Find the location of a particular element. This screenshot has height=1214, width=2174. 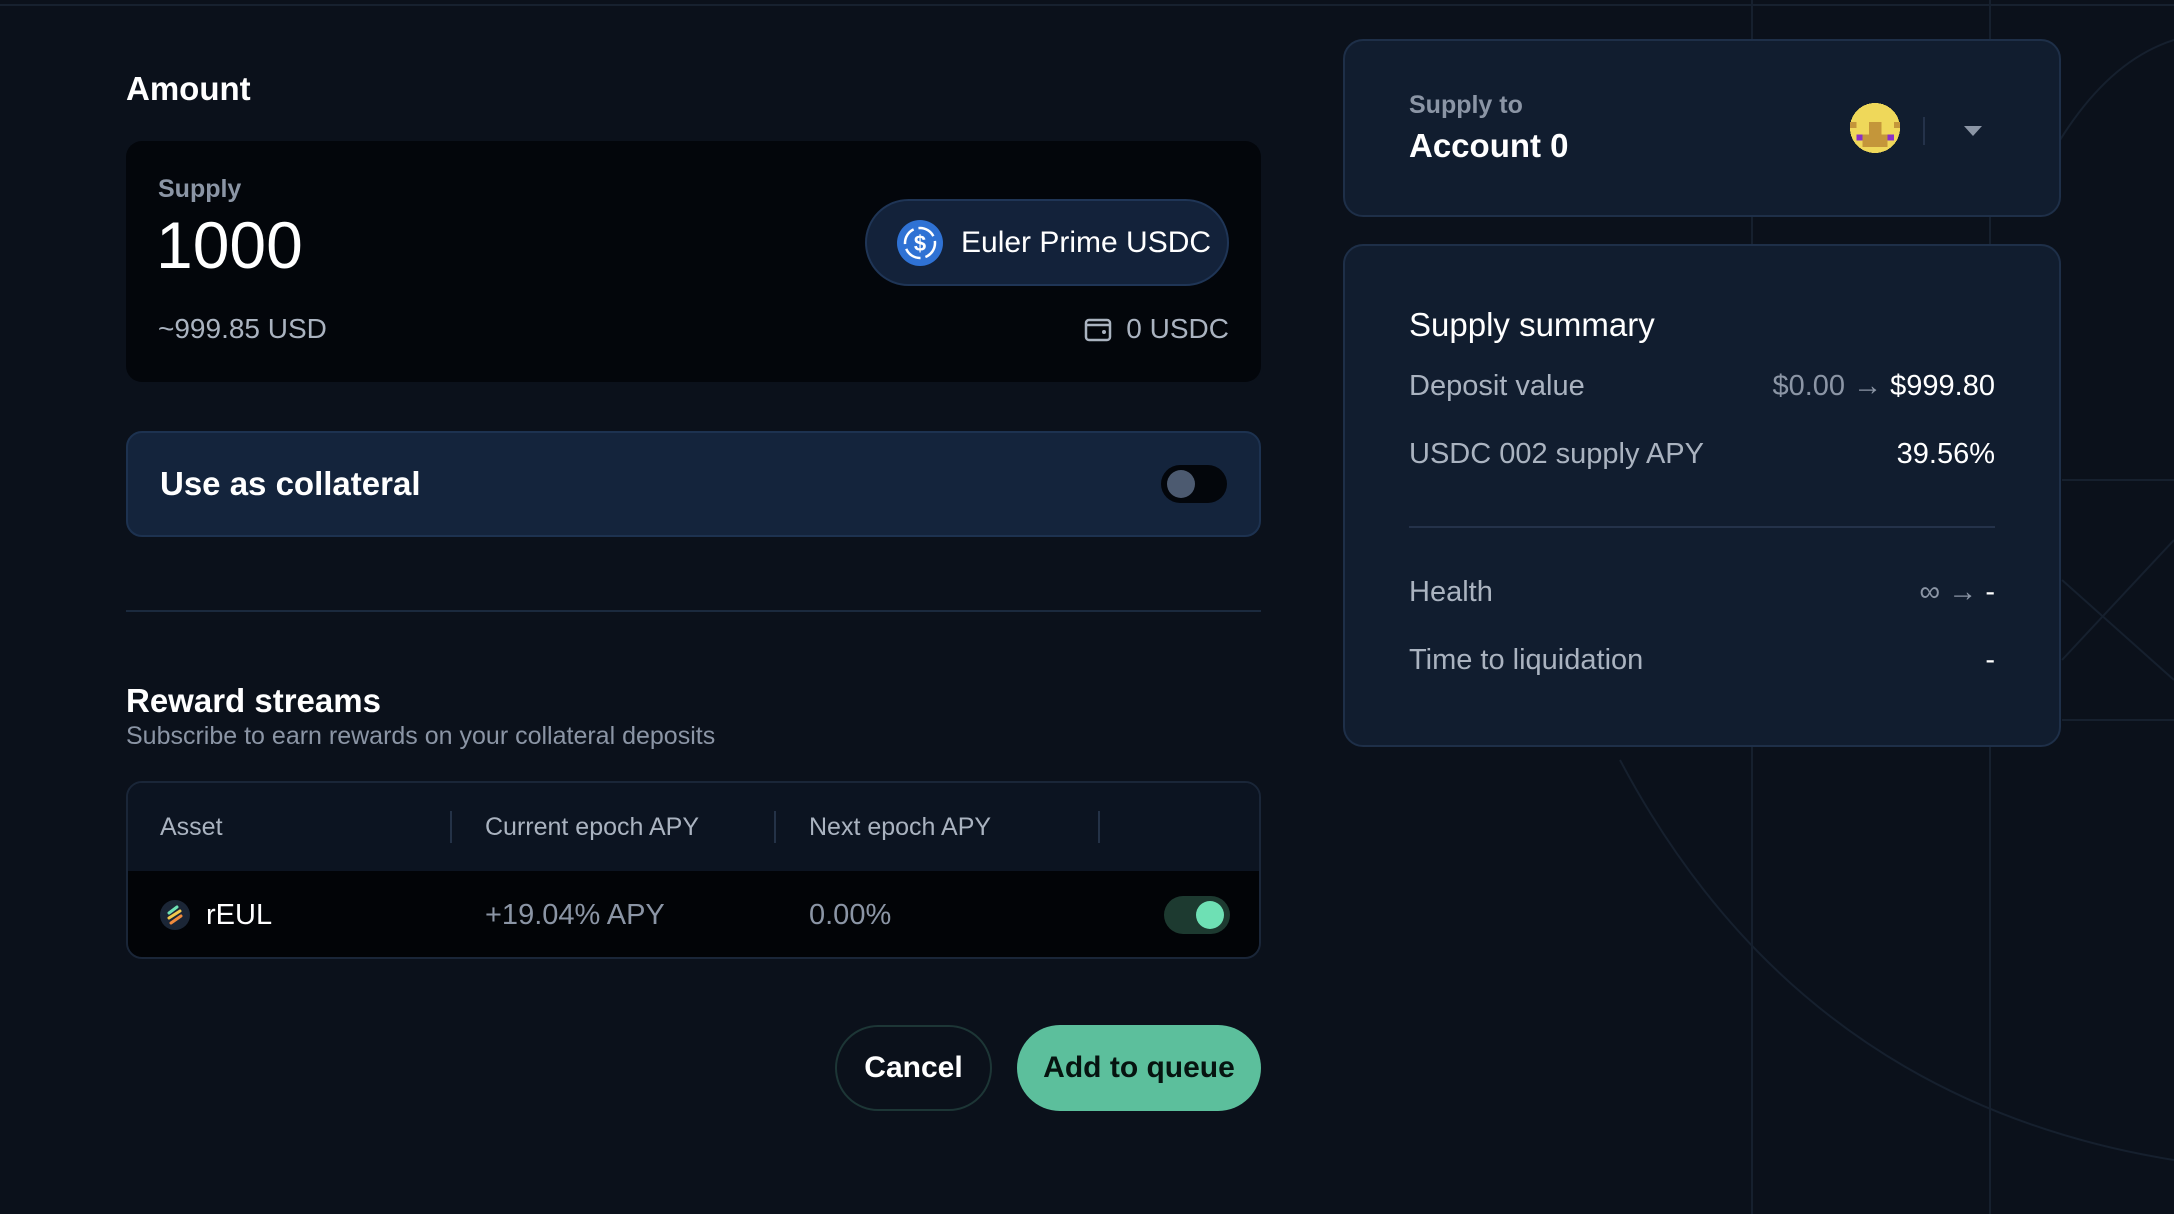

usd-value: ~999.85 USD is located at coordinates (242, 328).